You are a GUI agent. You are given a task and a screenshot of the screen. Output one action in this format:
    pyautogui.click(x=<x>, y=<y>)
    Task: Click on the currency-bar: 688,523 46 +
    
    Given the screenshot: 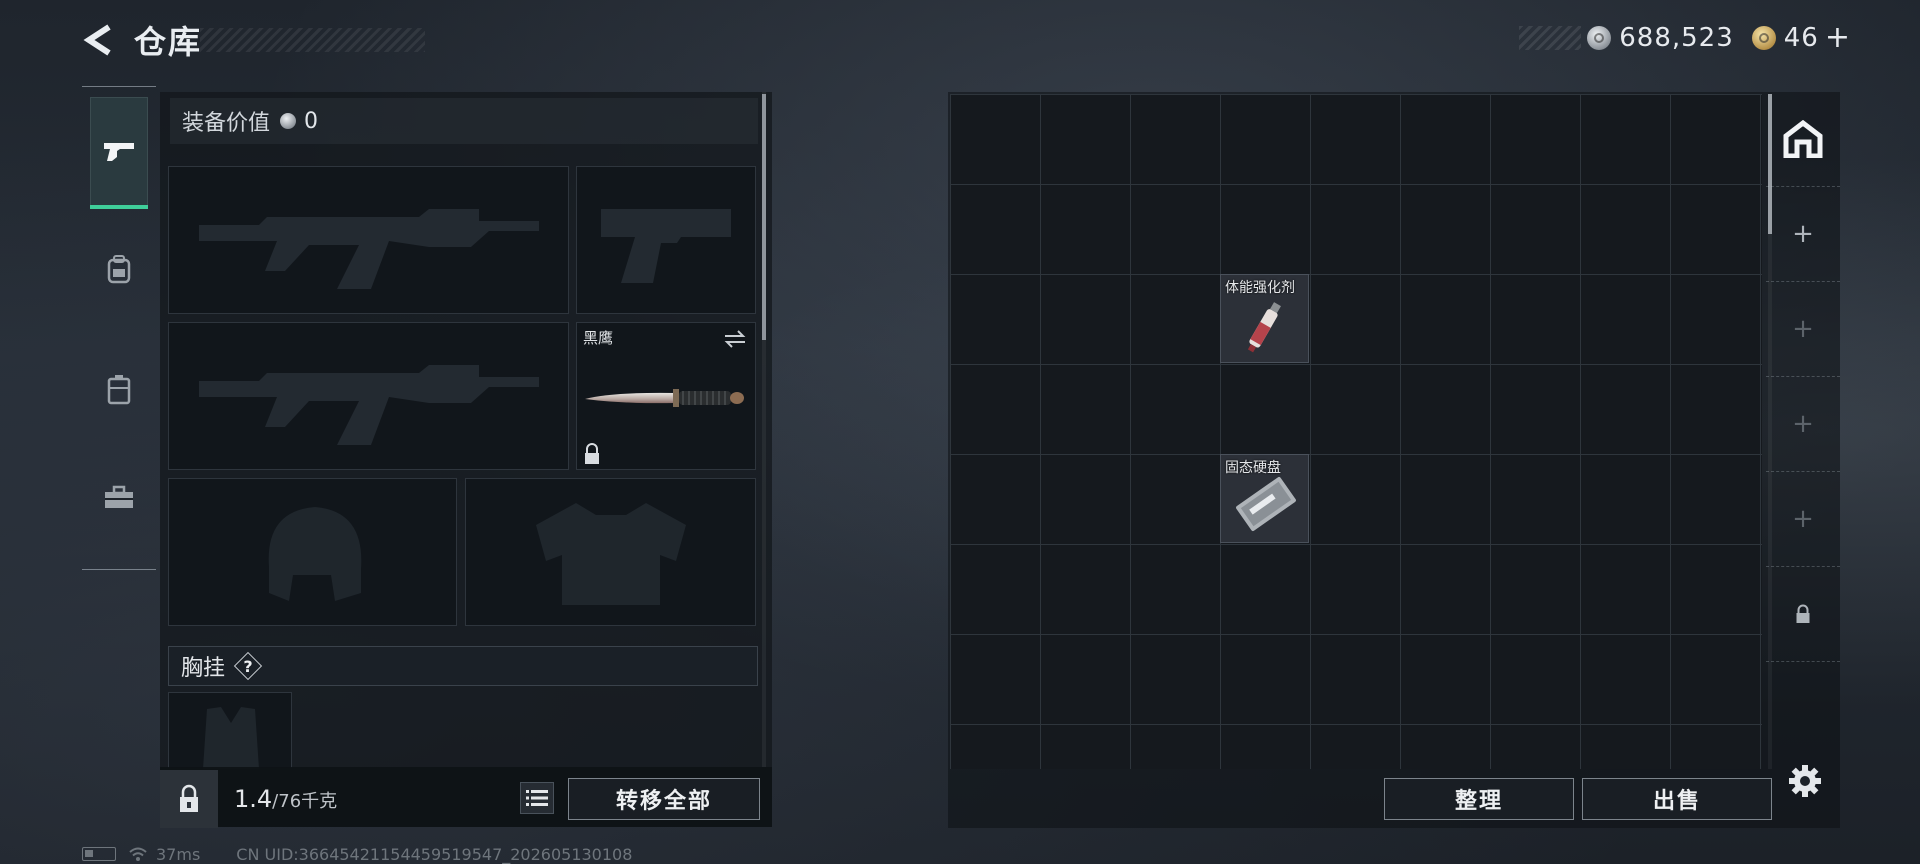 What is the action you would take?
    pyautogui.click(x=1684, y=38)
    